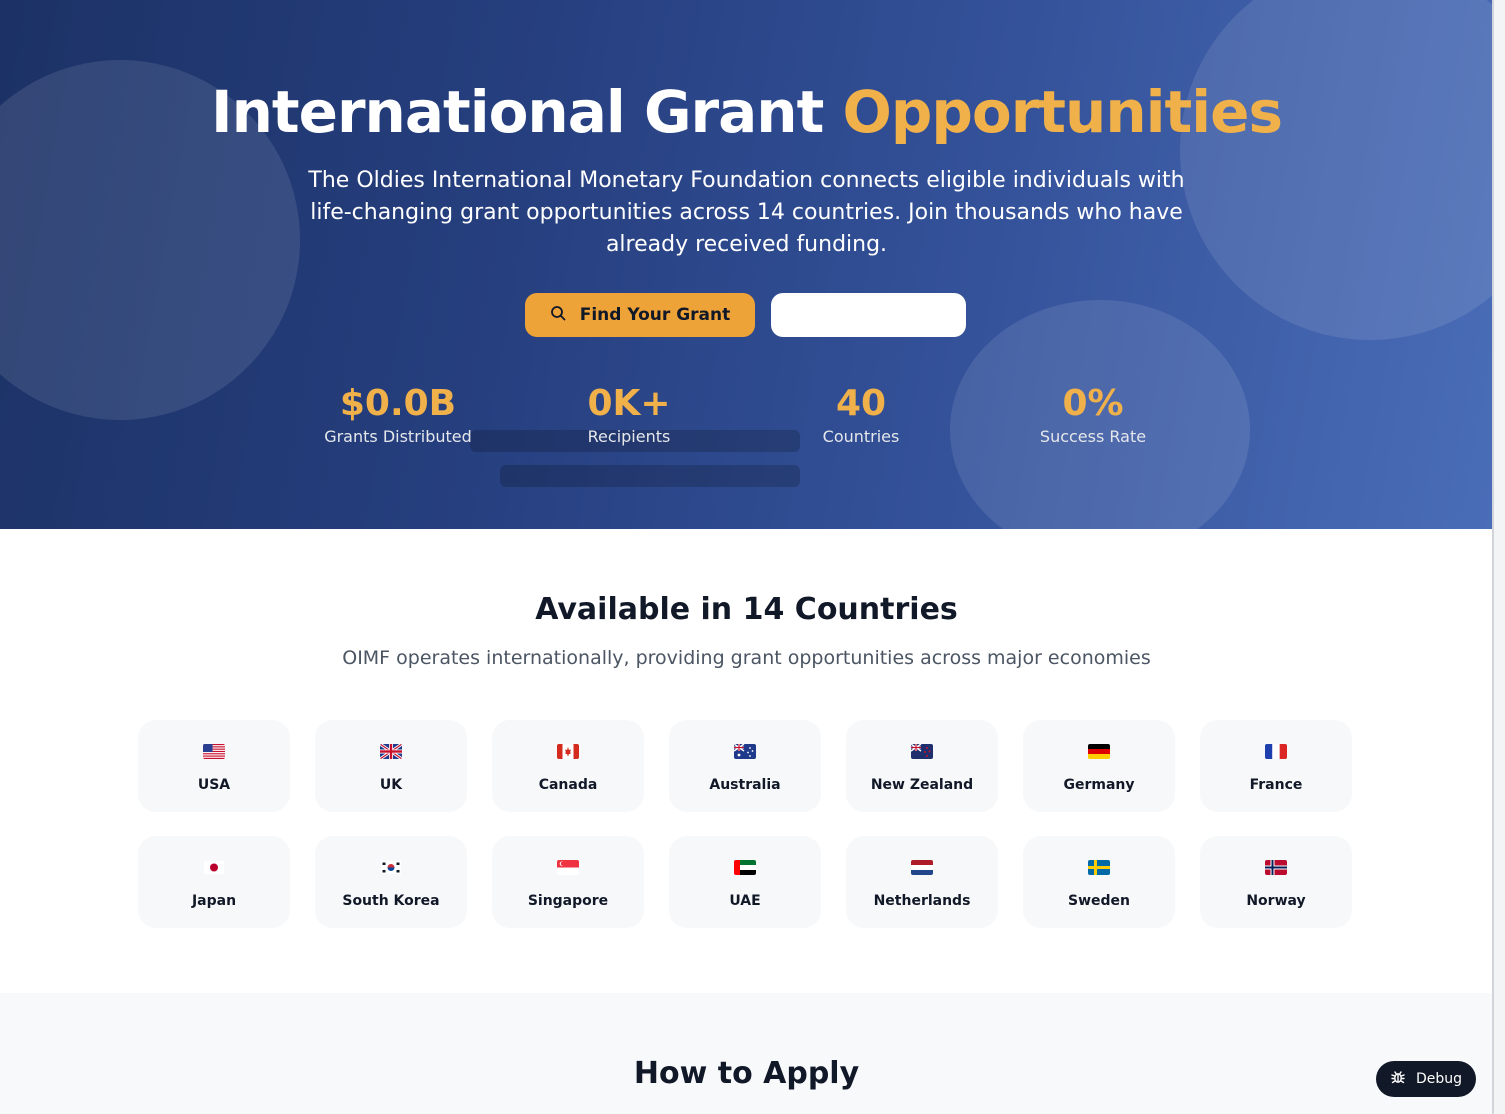  I want to click on find-your-grant-label: Find Your Grant, so click(655, 315).